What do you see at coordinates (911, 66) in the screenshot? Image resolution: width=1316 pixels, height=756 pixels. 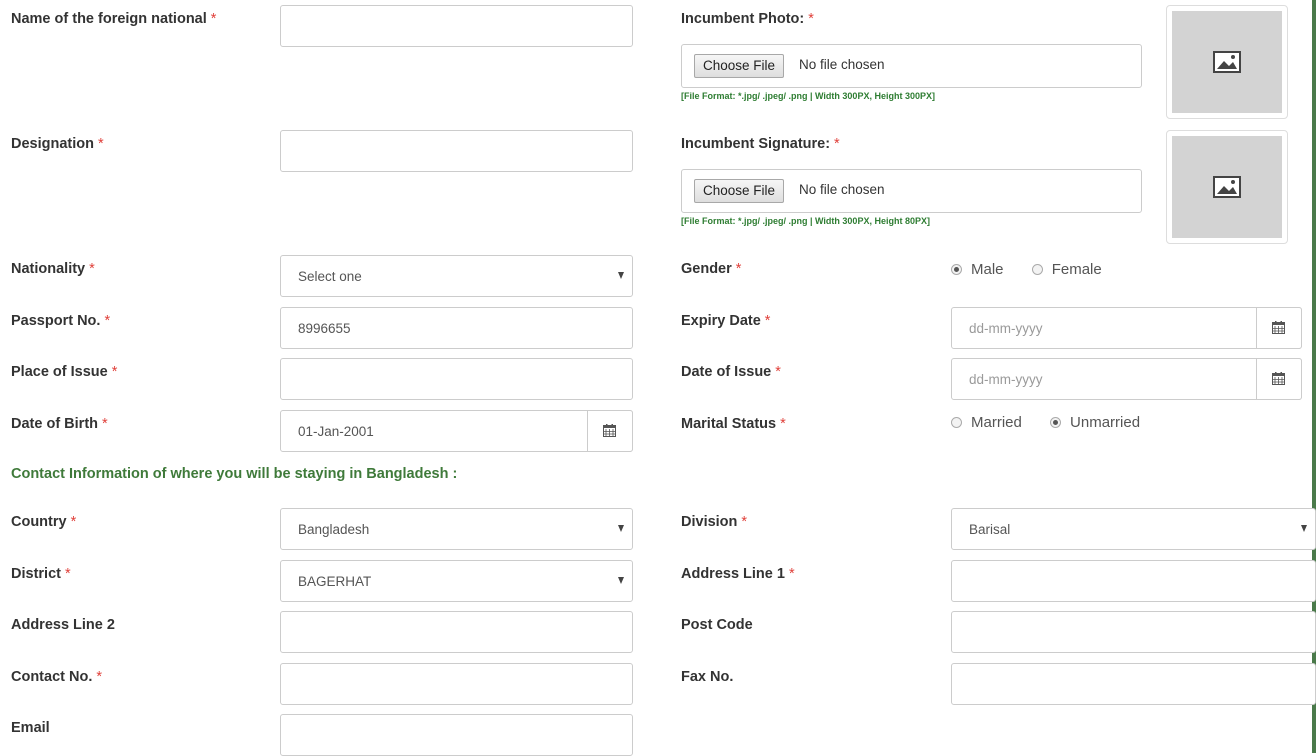 I see `incumbent-photo-file-input: Choose File No file chosen` at bounding box center [911, 66].